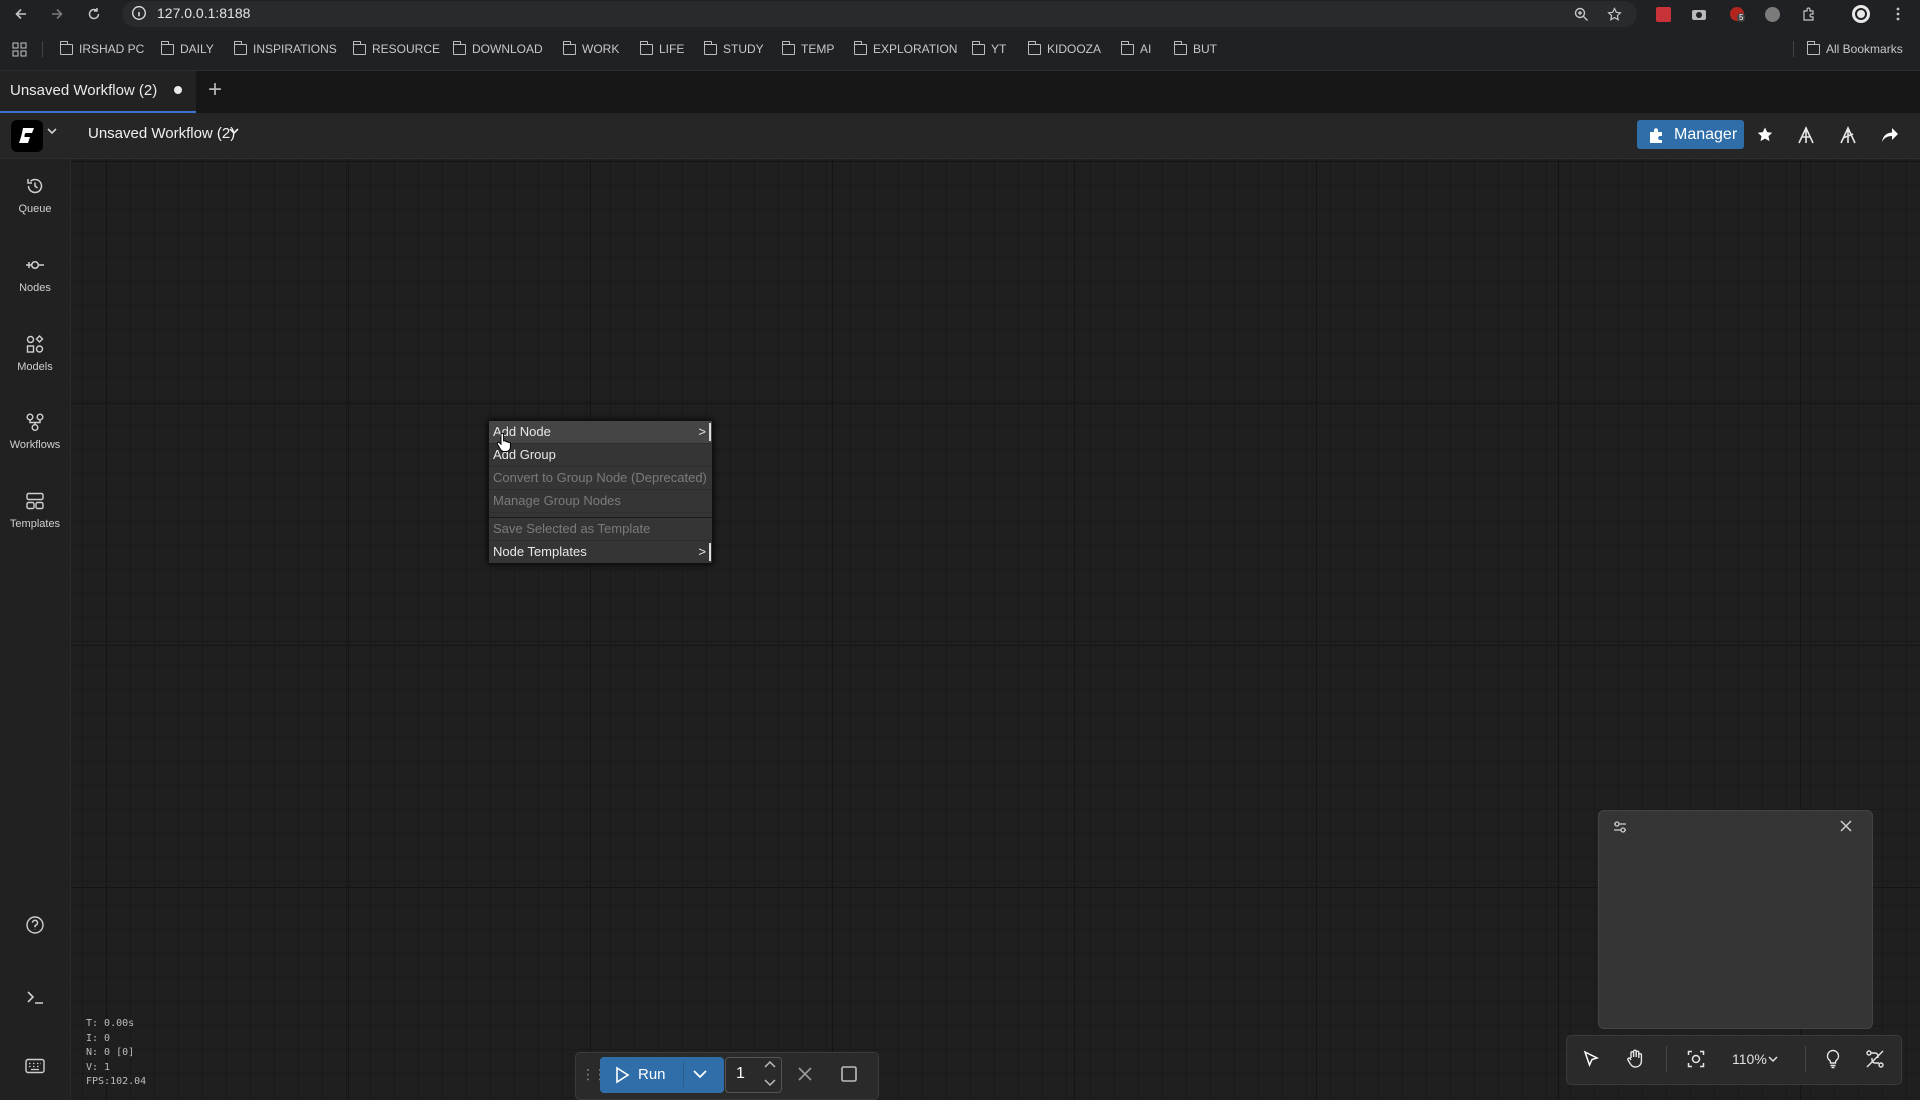 The width and height of the screenshot is (1920, 1100). I want to click on increment-chevron-up-icon, so click(770, 1065).